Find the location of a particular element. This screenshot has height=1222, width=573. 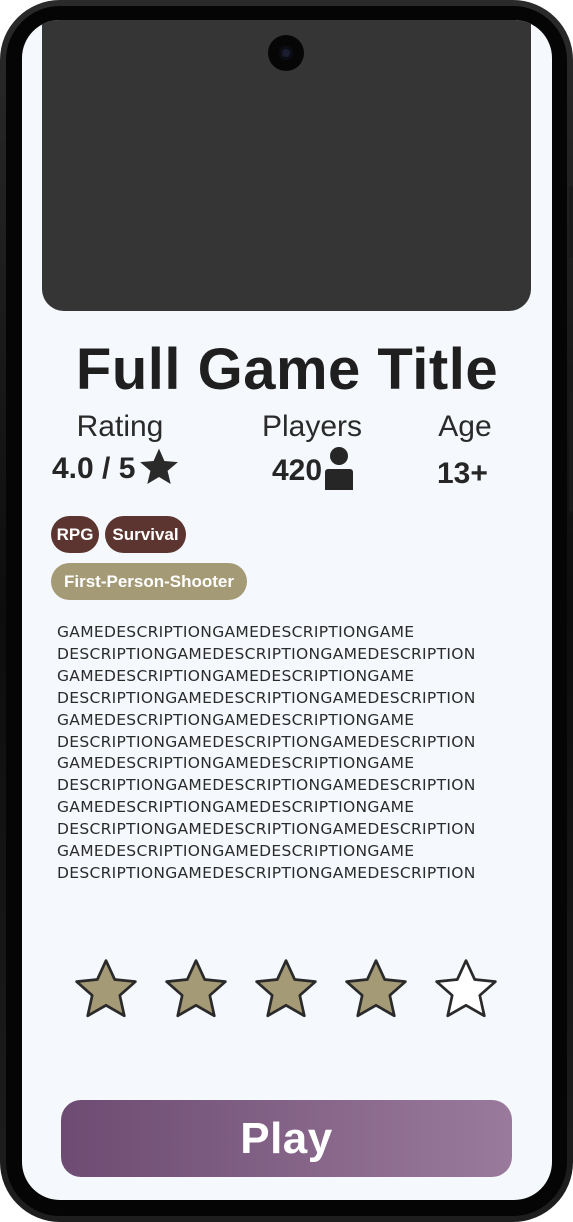

rating-label: Rating is located at coordinates (120, 426).